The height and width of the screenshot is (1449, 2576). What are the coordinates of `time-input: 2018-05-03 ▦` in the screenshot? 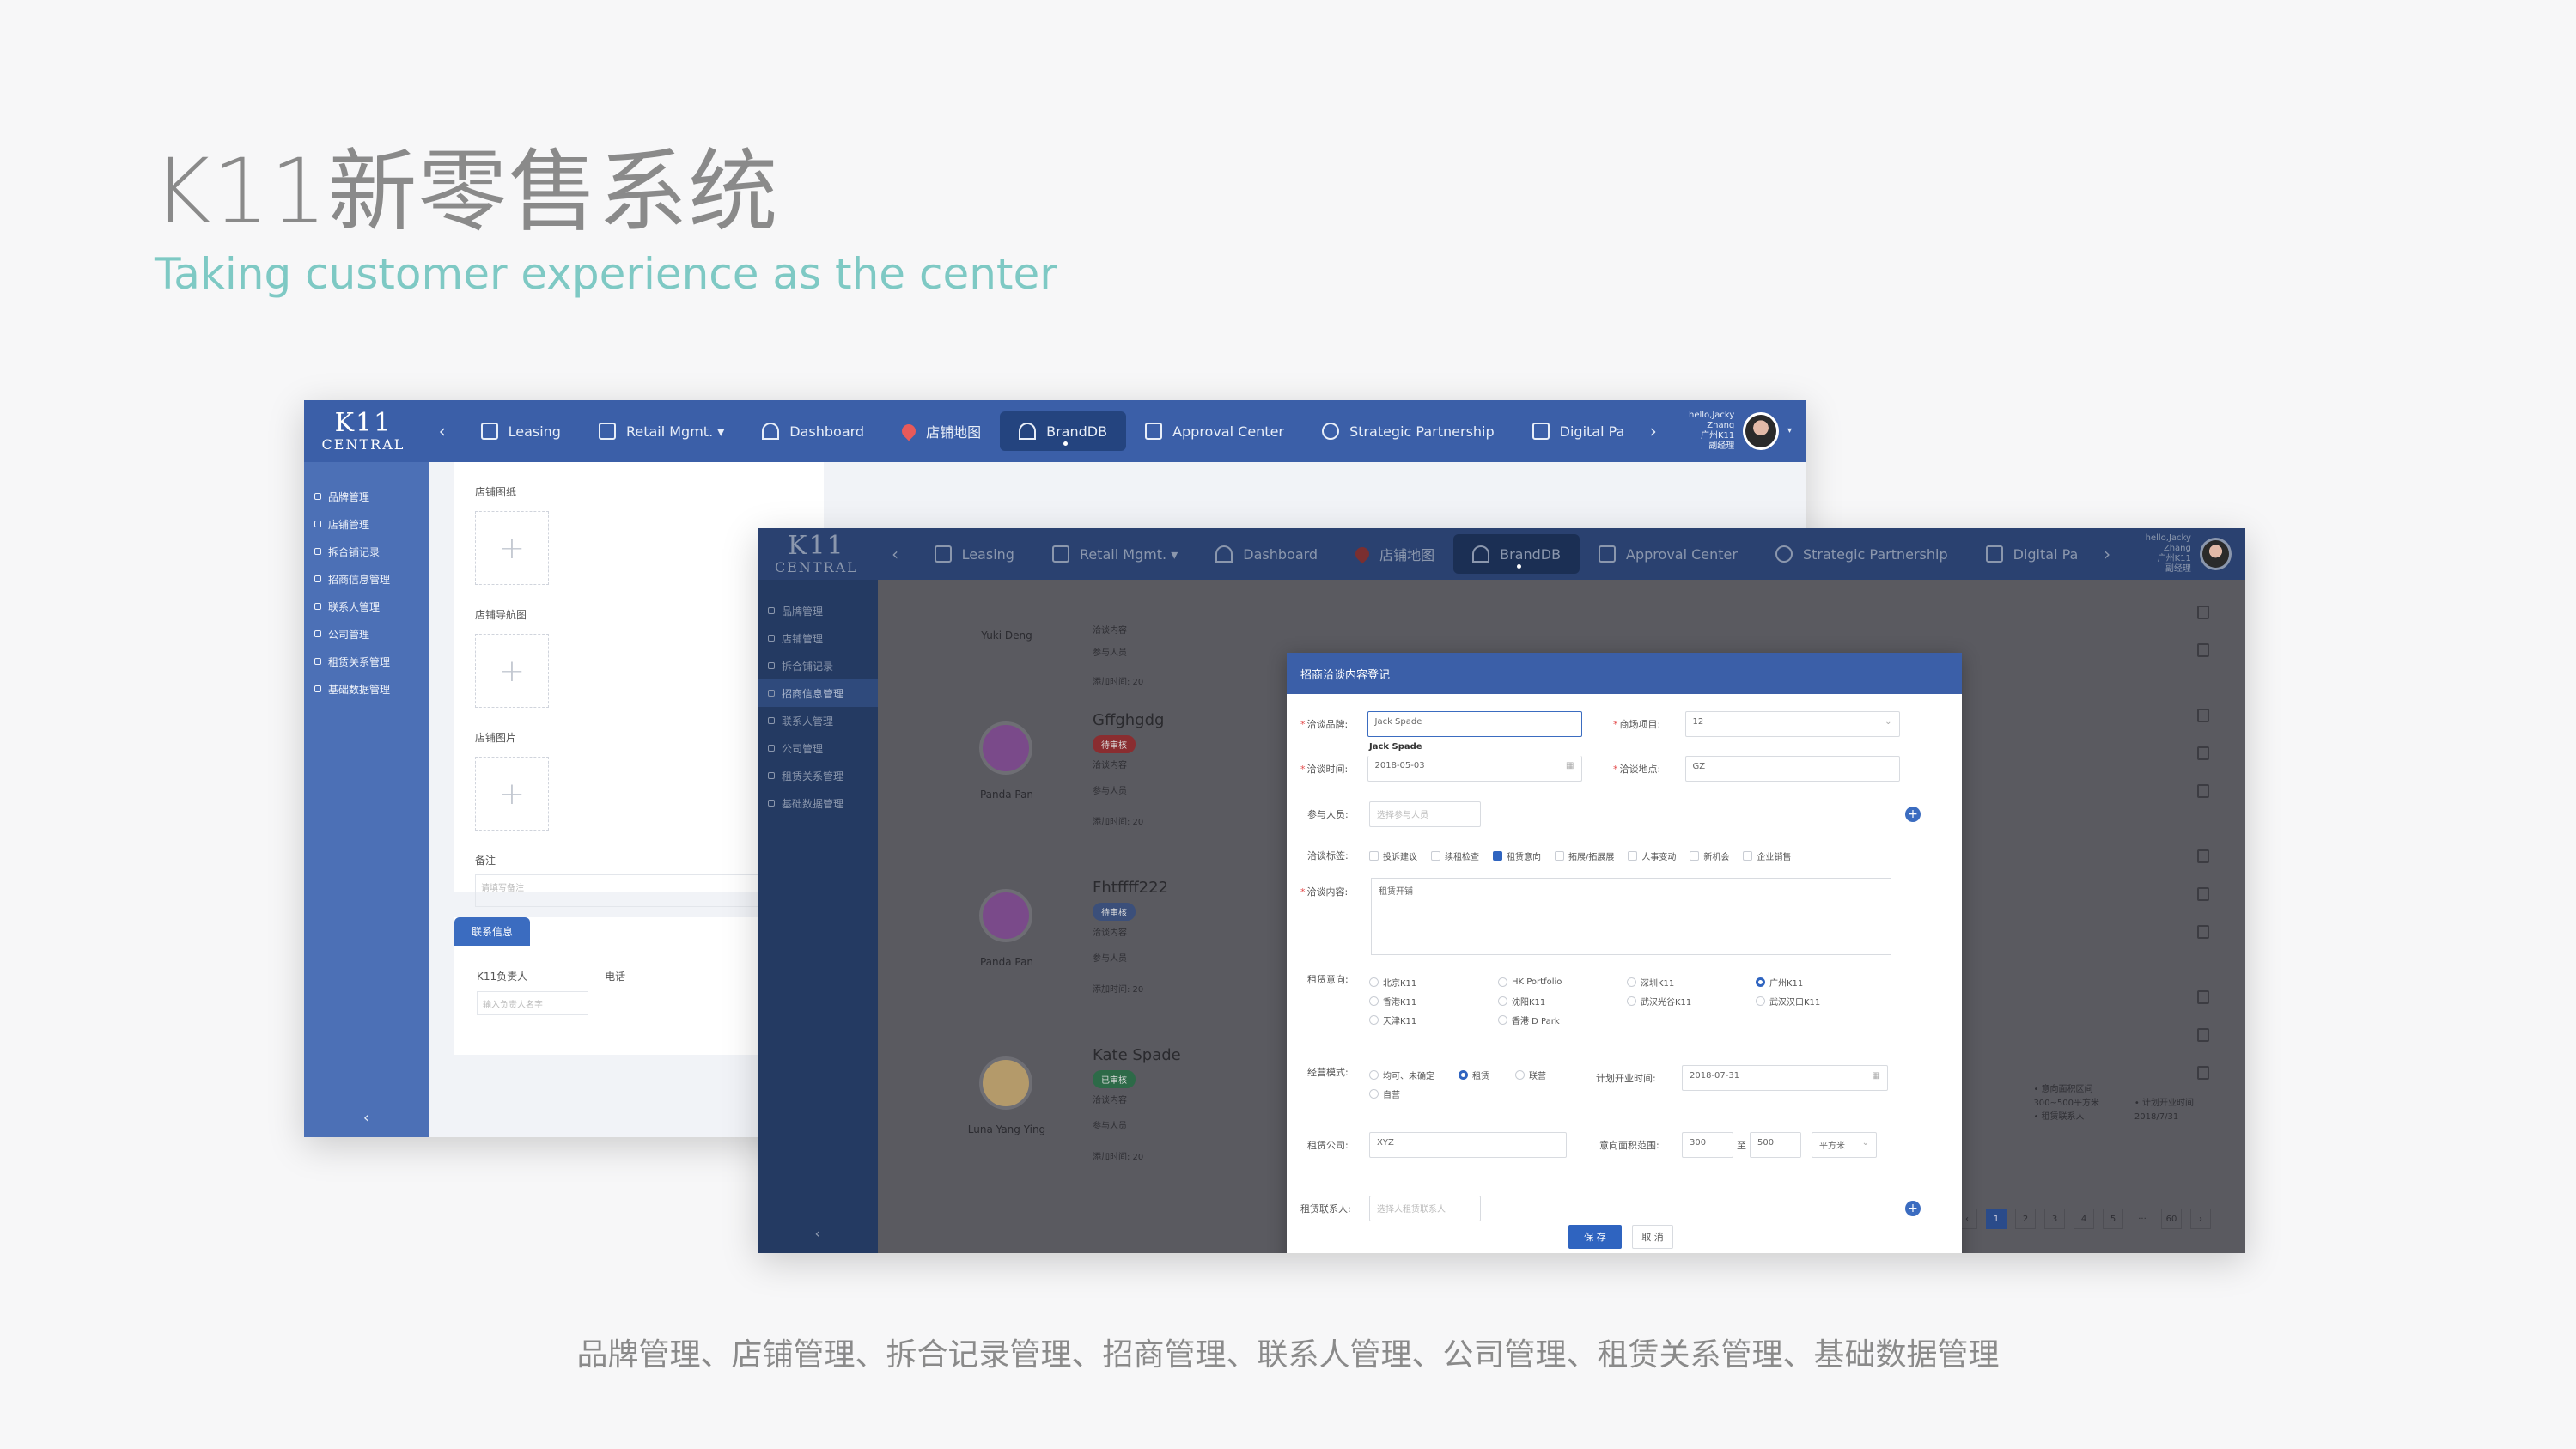 It's located at (1474, 769).